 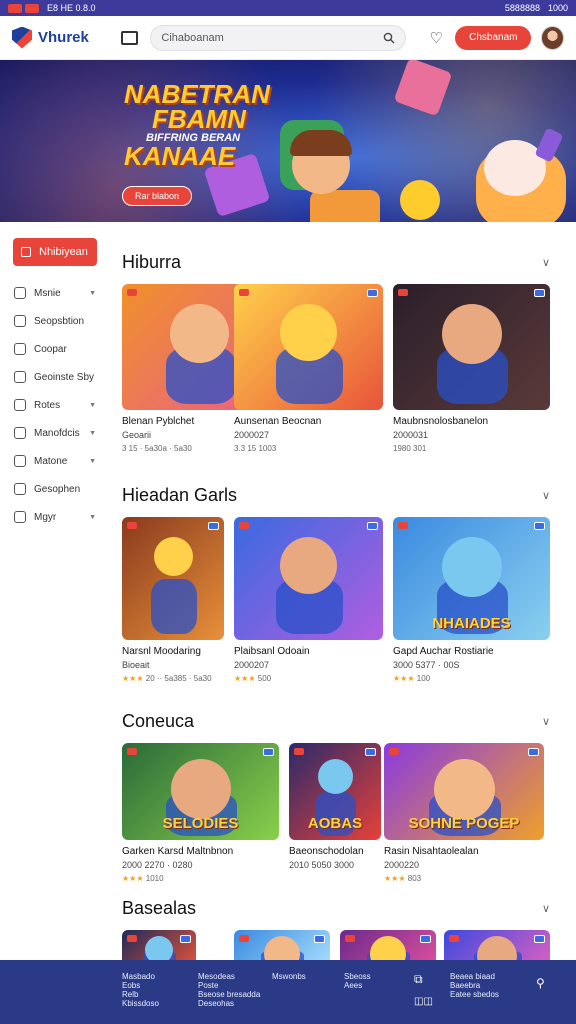 What do you see at coordinates (130, 37) in the screenshot?
I see `folder-icon` at bounding box center [130, 37].